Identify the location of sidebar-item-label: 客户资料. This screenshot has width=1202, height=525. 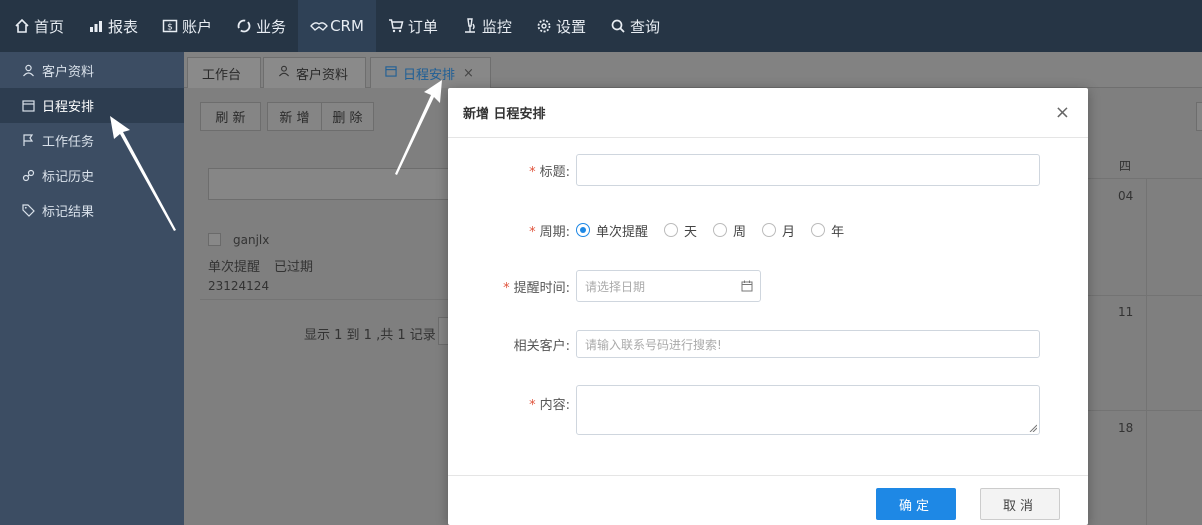
(68, 72).